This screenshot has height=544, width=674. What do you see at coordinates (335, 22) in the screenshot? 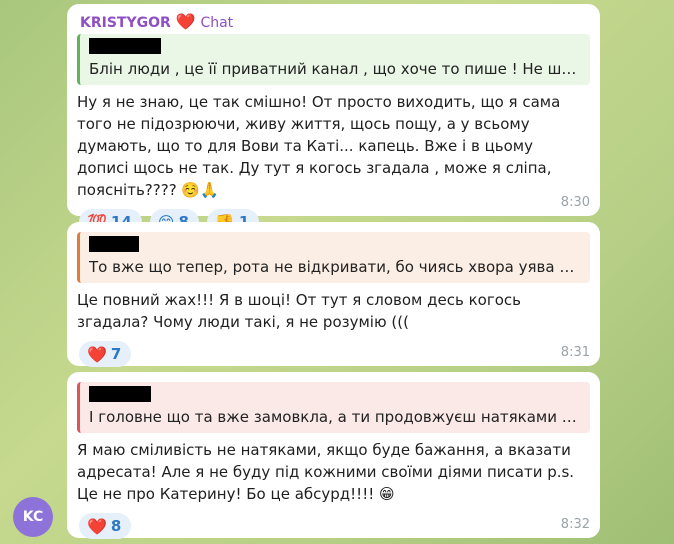
I see `sender-name: KRISTYGOR ❤️ Chat` at bounding box center [335, 22].